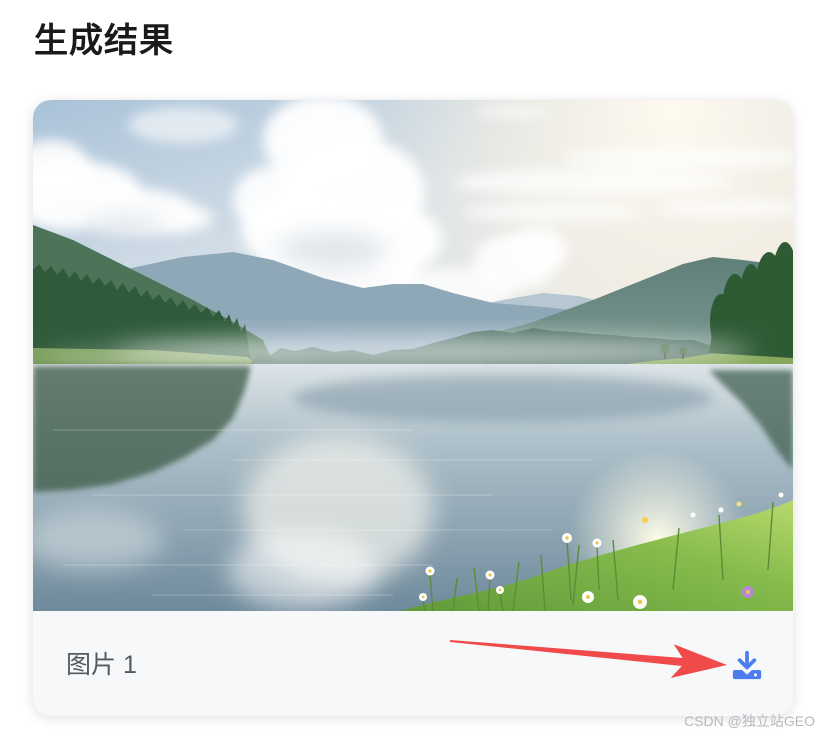 The width and height of the screenshot is (828, 738). Describe the element at coordinates (183, 358) in the screenshot. I see `mist-band` at that location.